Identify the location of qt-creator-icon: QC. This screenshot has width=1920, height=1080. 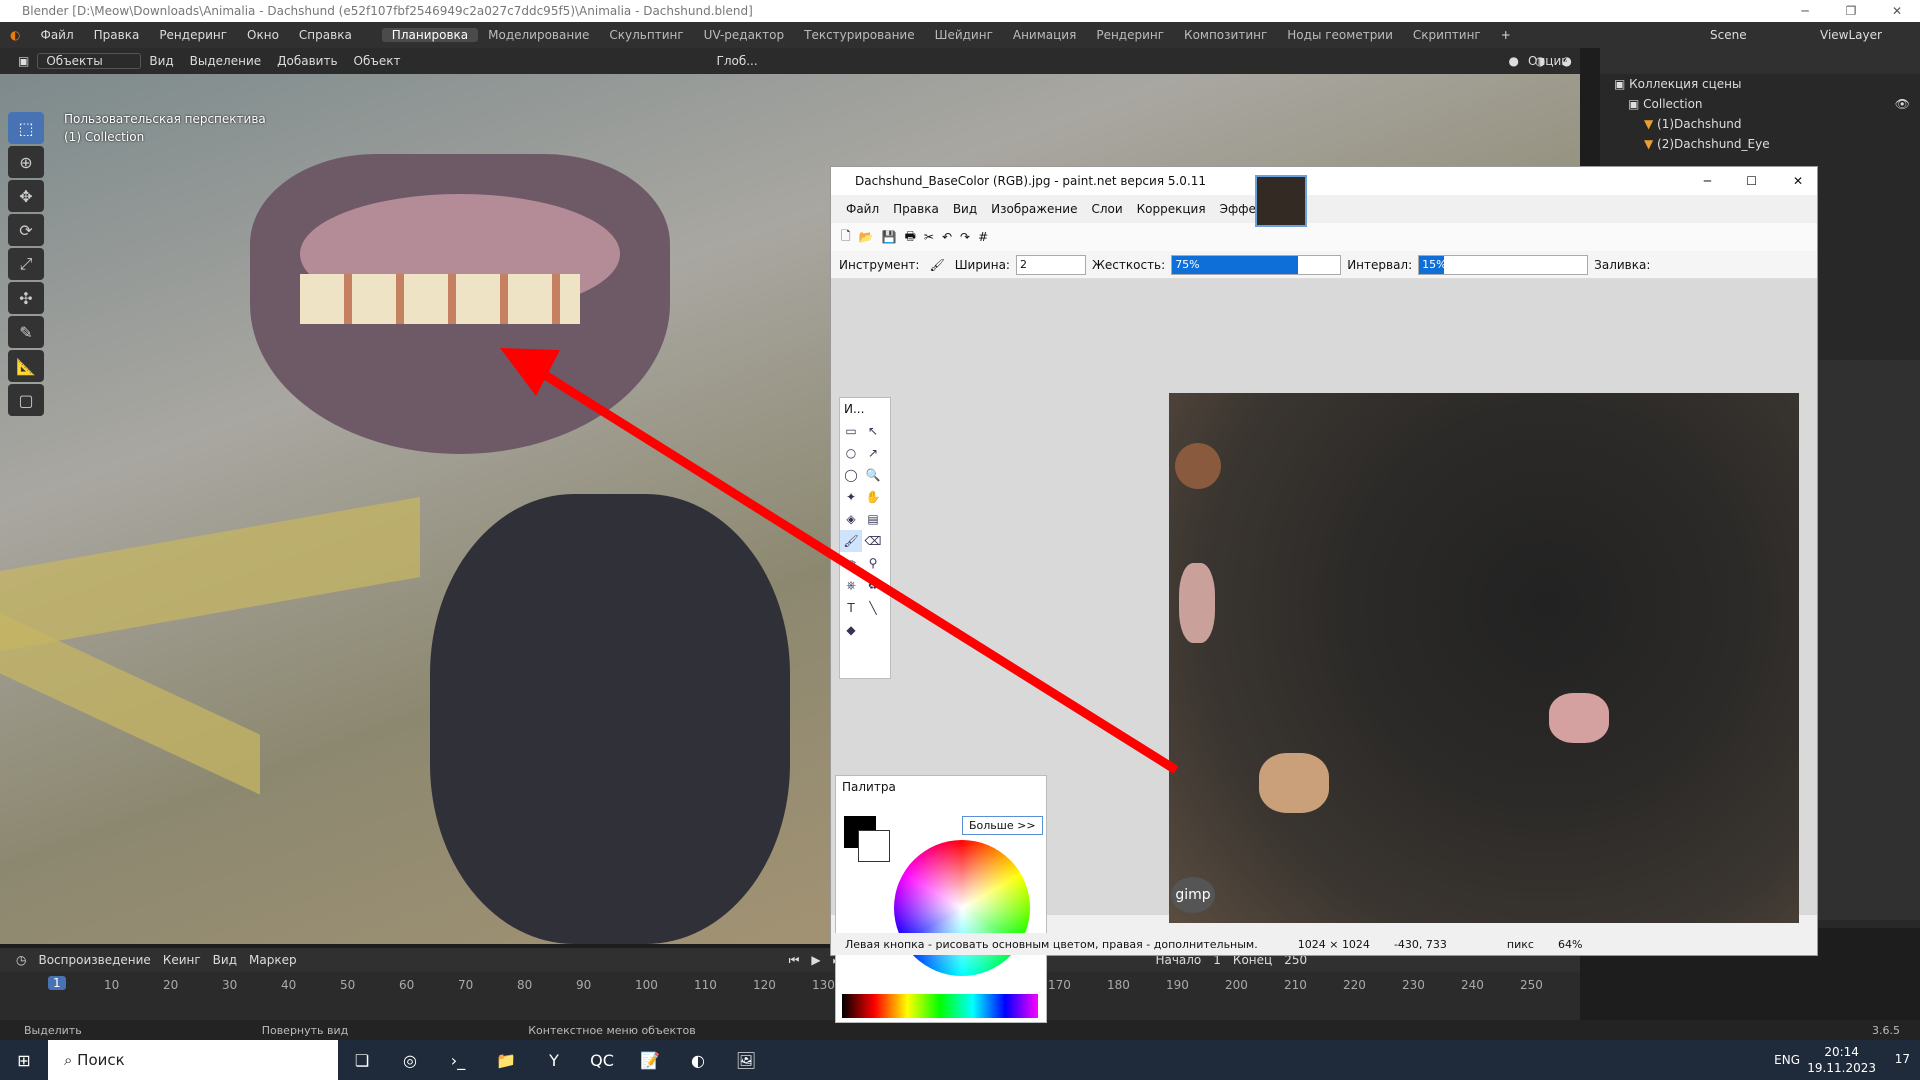
(602, 1060).